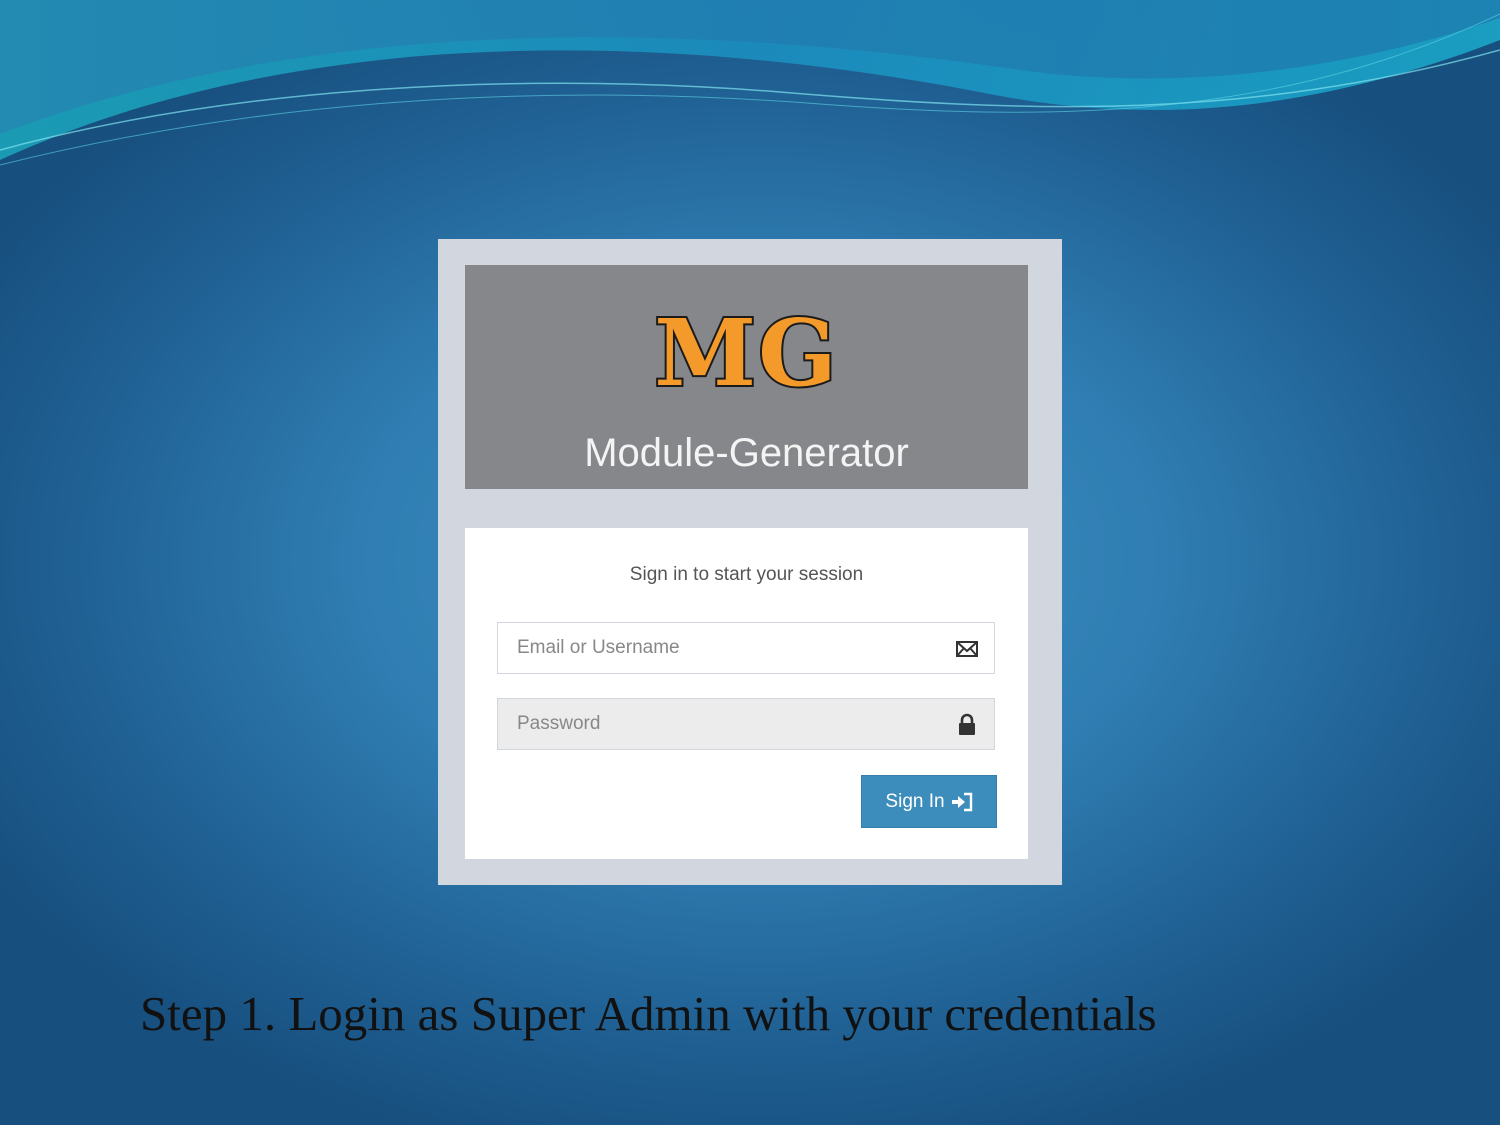 The image size is (1500, 1125). I want to click on sign-in-button: Sign In, so click(929, 801).